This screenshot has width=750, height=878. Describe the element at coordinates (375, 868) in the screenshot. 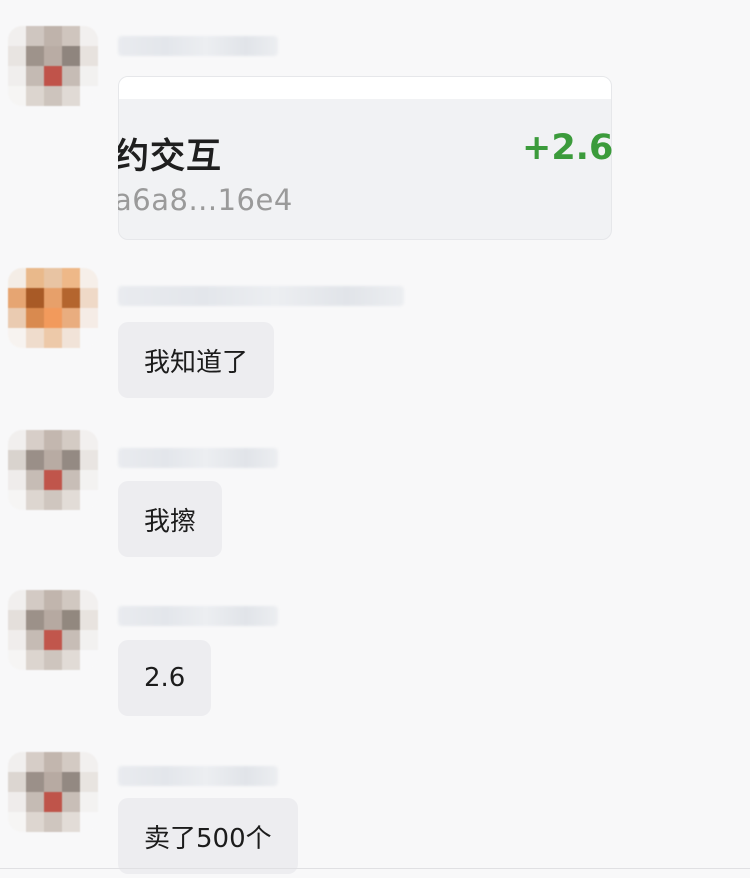

I see `divider` at that location.